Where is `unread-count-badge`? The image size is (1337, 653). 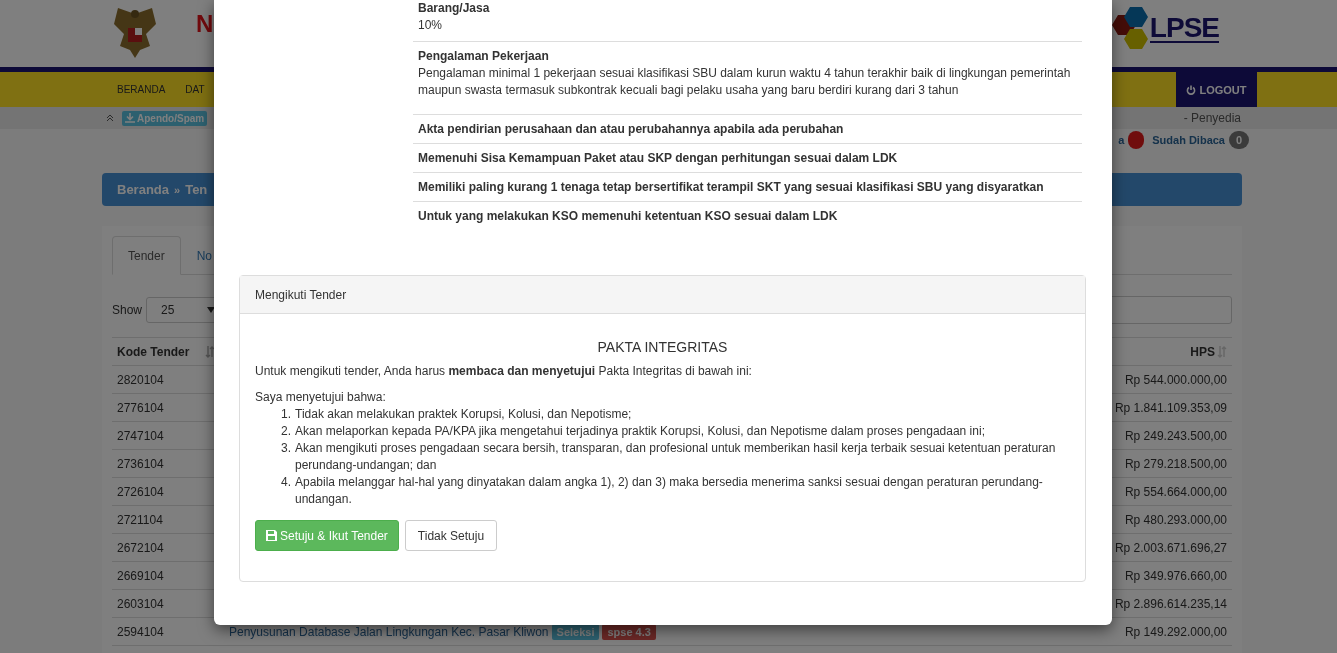
unread-count-badge is located at coordinates (1136, 140).